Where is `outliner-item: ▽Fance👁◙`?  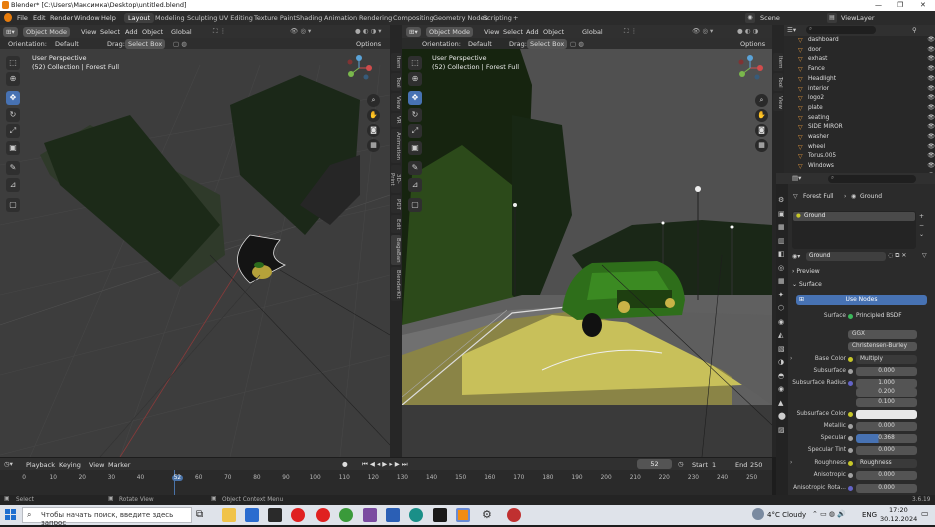
outliner-item: ▽Fance👁◙ is located at coordinates (859, 70).